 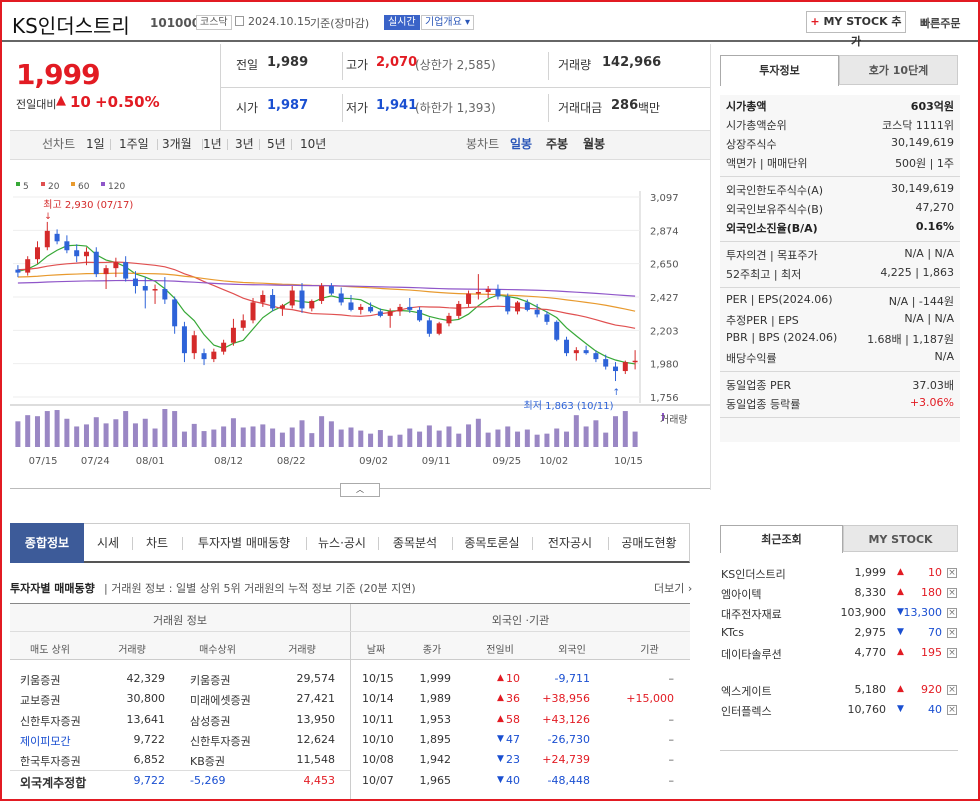 What do you see at coordinates (632, 62) in the screenshot?
I see `volume-value: 142,966` at bounding box center [632, 62].